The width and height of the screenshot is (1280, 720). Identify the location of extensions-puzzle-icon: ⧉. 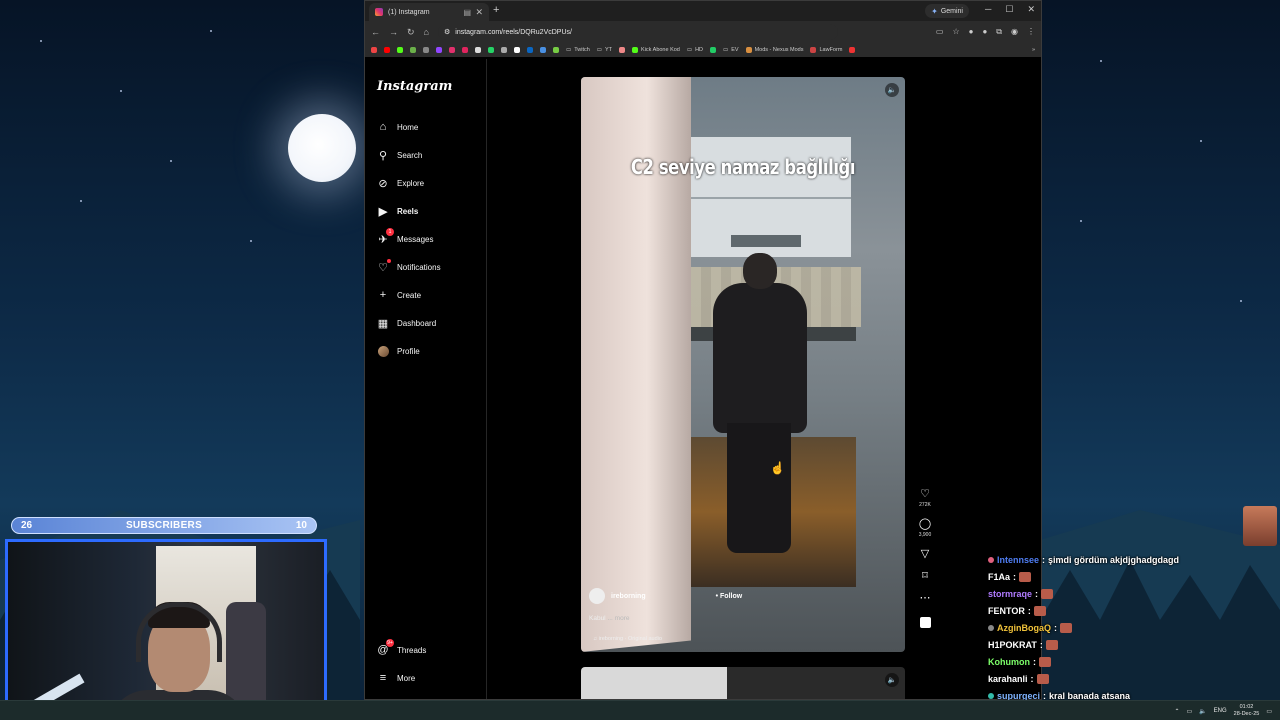
(999, 32).